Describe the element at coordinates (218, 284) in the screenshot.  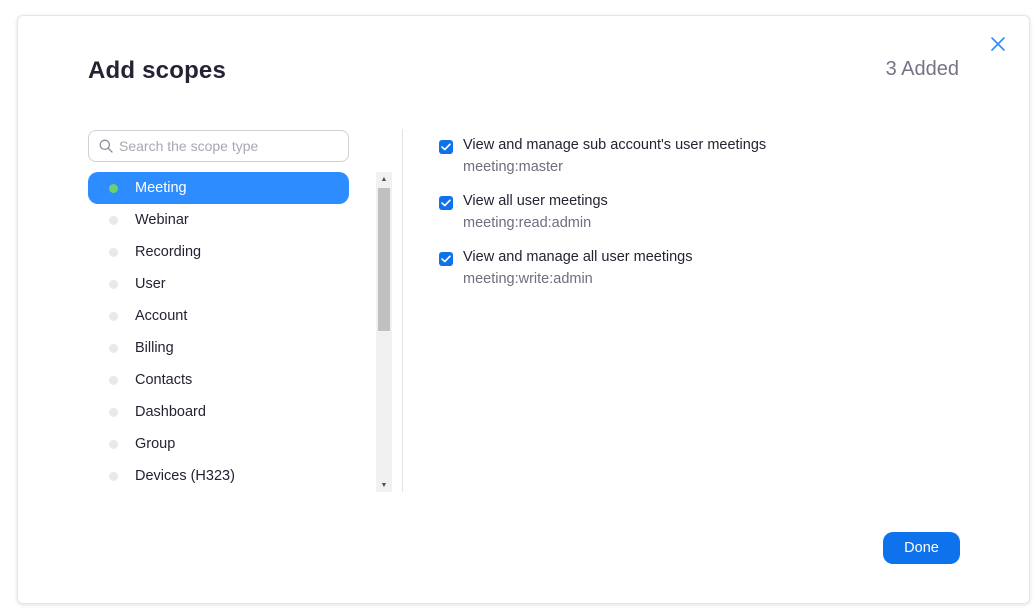
I see `scope-type-user: User` at that location.